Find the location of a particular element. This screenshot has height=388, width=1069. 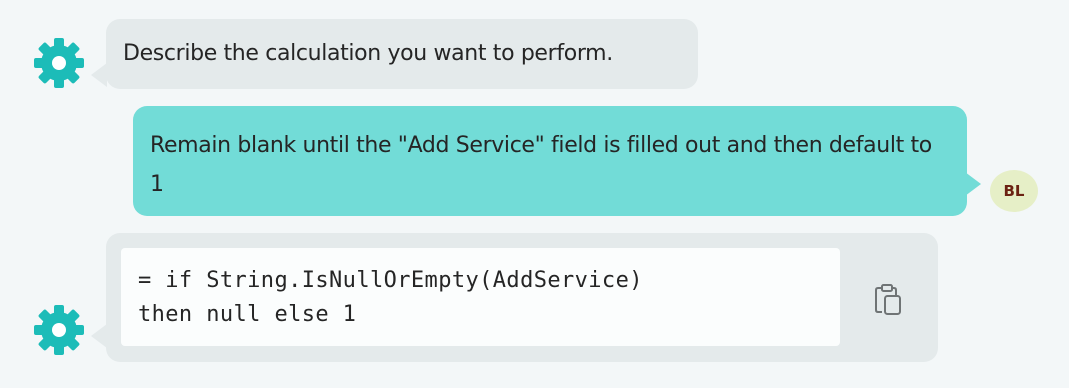

code-line: = if String.IsNullOrEmpty(AddService) is located at coordinates (390, 280).